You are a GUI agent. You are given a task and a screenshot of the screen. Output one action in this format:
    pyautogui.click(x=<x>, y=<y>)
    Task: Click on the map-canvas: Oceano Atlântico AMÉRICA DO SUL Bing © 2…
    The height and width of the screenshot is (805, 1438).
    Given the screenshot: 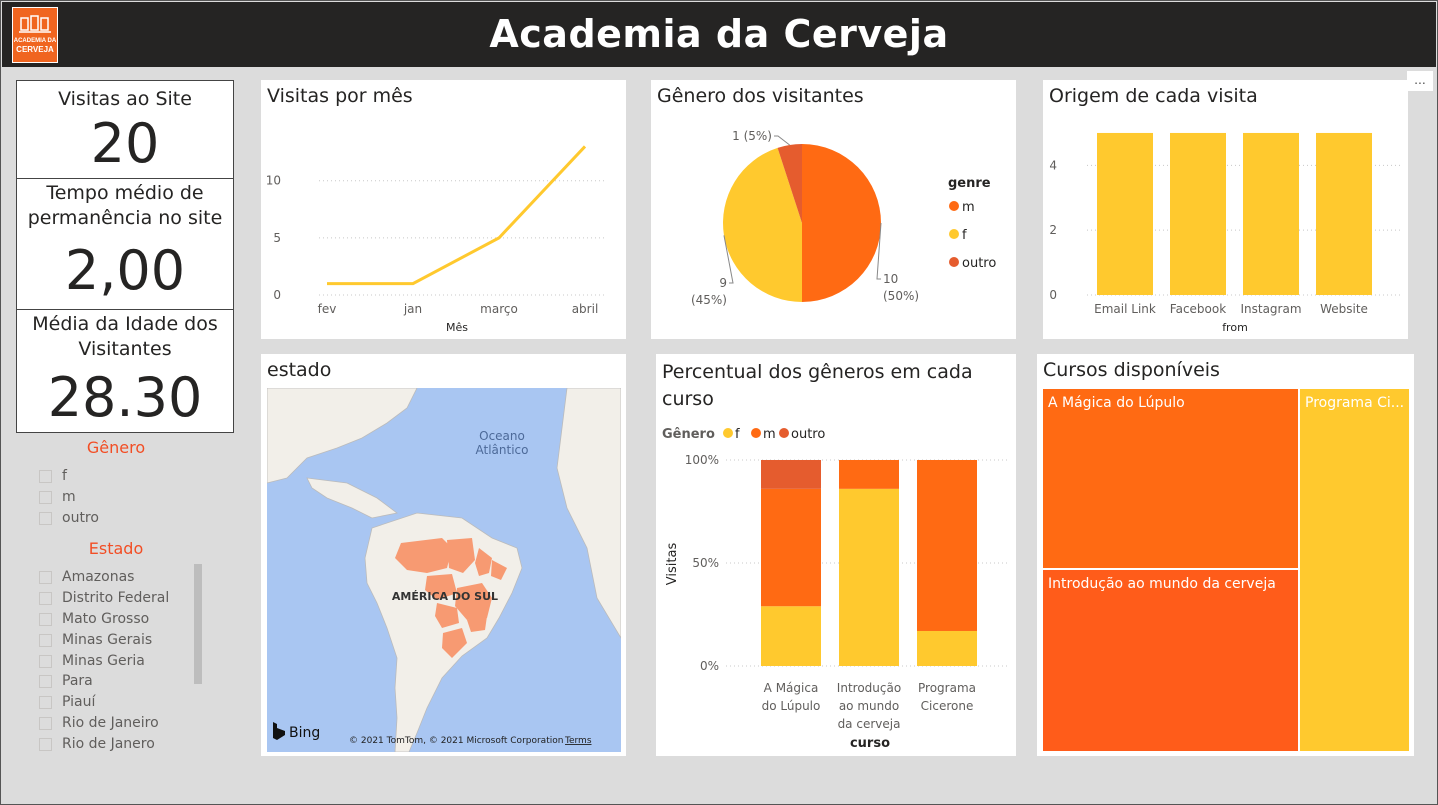 What is the action you would take?
    pyautogui.click(x=444, y=570)
    